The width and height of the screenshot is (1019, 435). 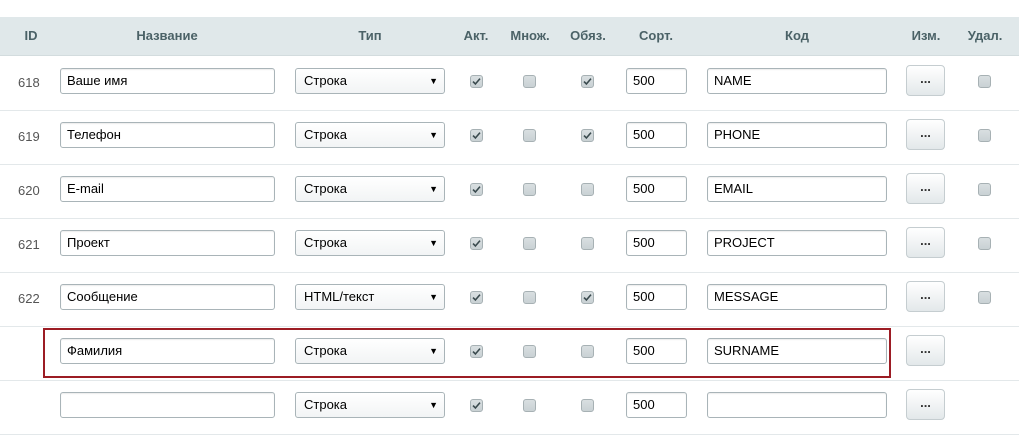 I want to click on row-id: 622, so click(x=29, y=298).